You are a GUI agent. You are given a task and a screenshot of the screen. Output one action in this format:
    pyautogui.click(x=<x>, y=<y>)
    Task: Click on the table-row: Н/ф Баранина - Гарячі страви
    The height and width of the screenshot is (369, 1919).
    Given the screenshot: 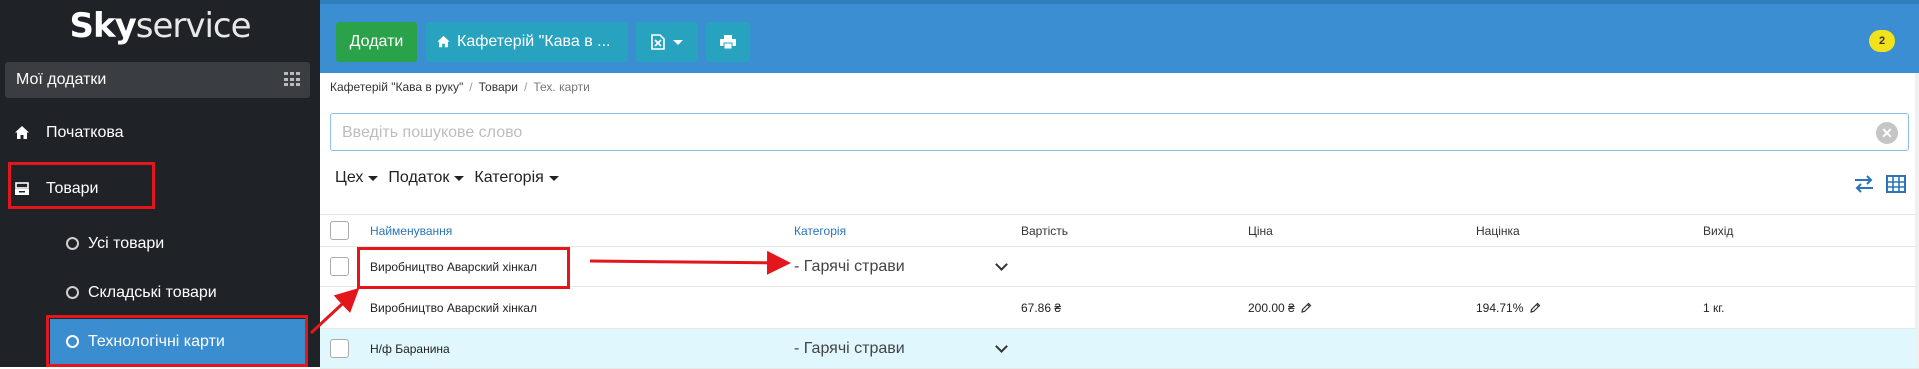 What is the action you would take?
    pyautogui.click(x=1119, y=349)
    